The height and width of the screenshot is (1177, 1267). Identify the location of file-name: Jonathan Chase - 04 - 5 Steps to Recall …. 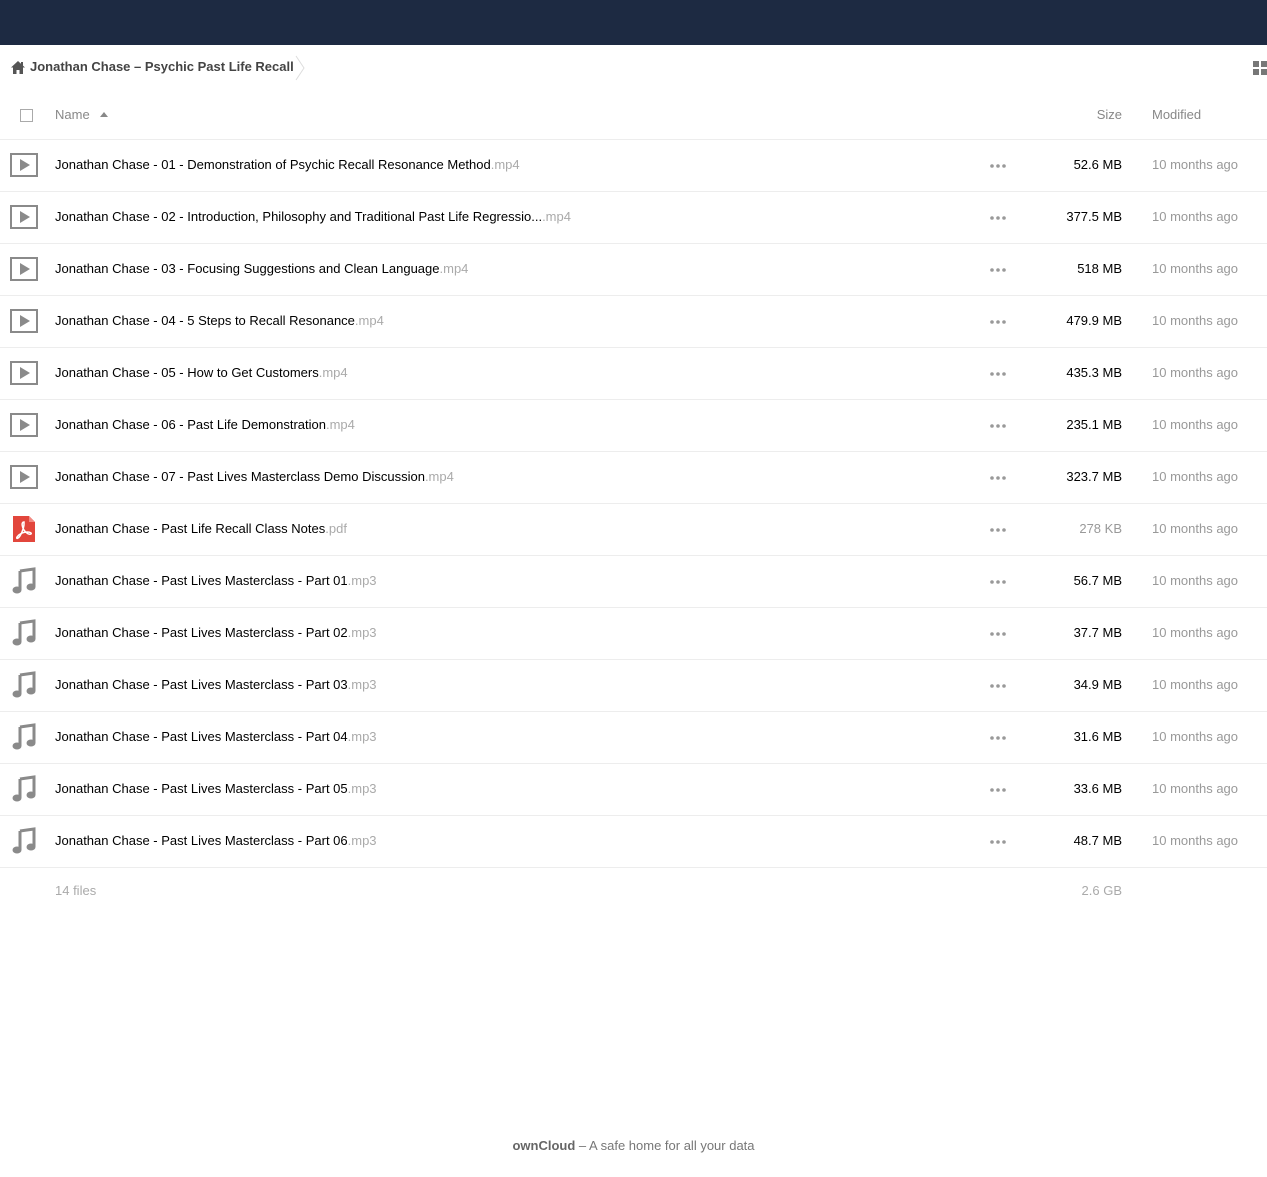
(219, 320).